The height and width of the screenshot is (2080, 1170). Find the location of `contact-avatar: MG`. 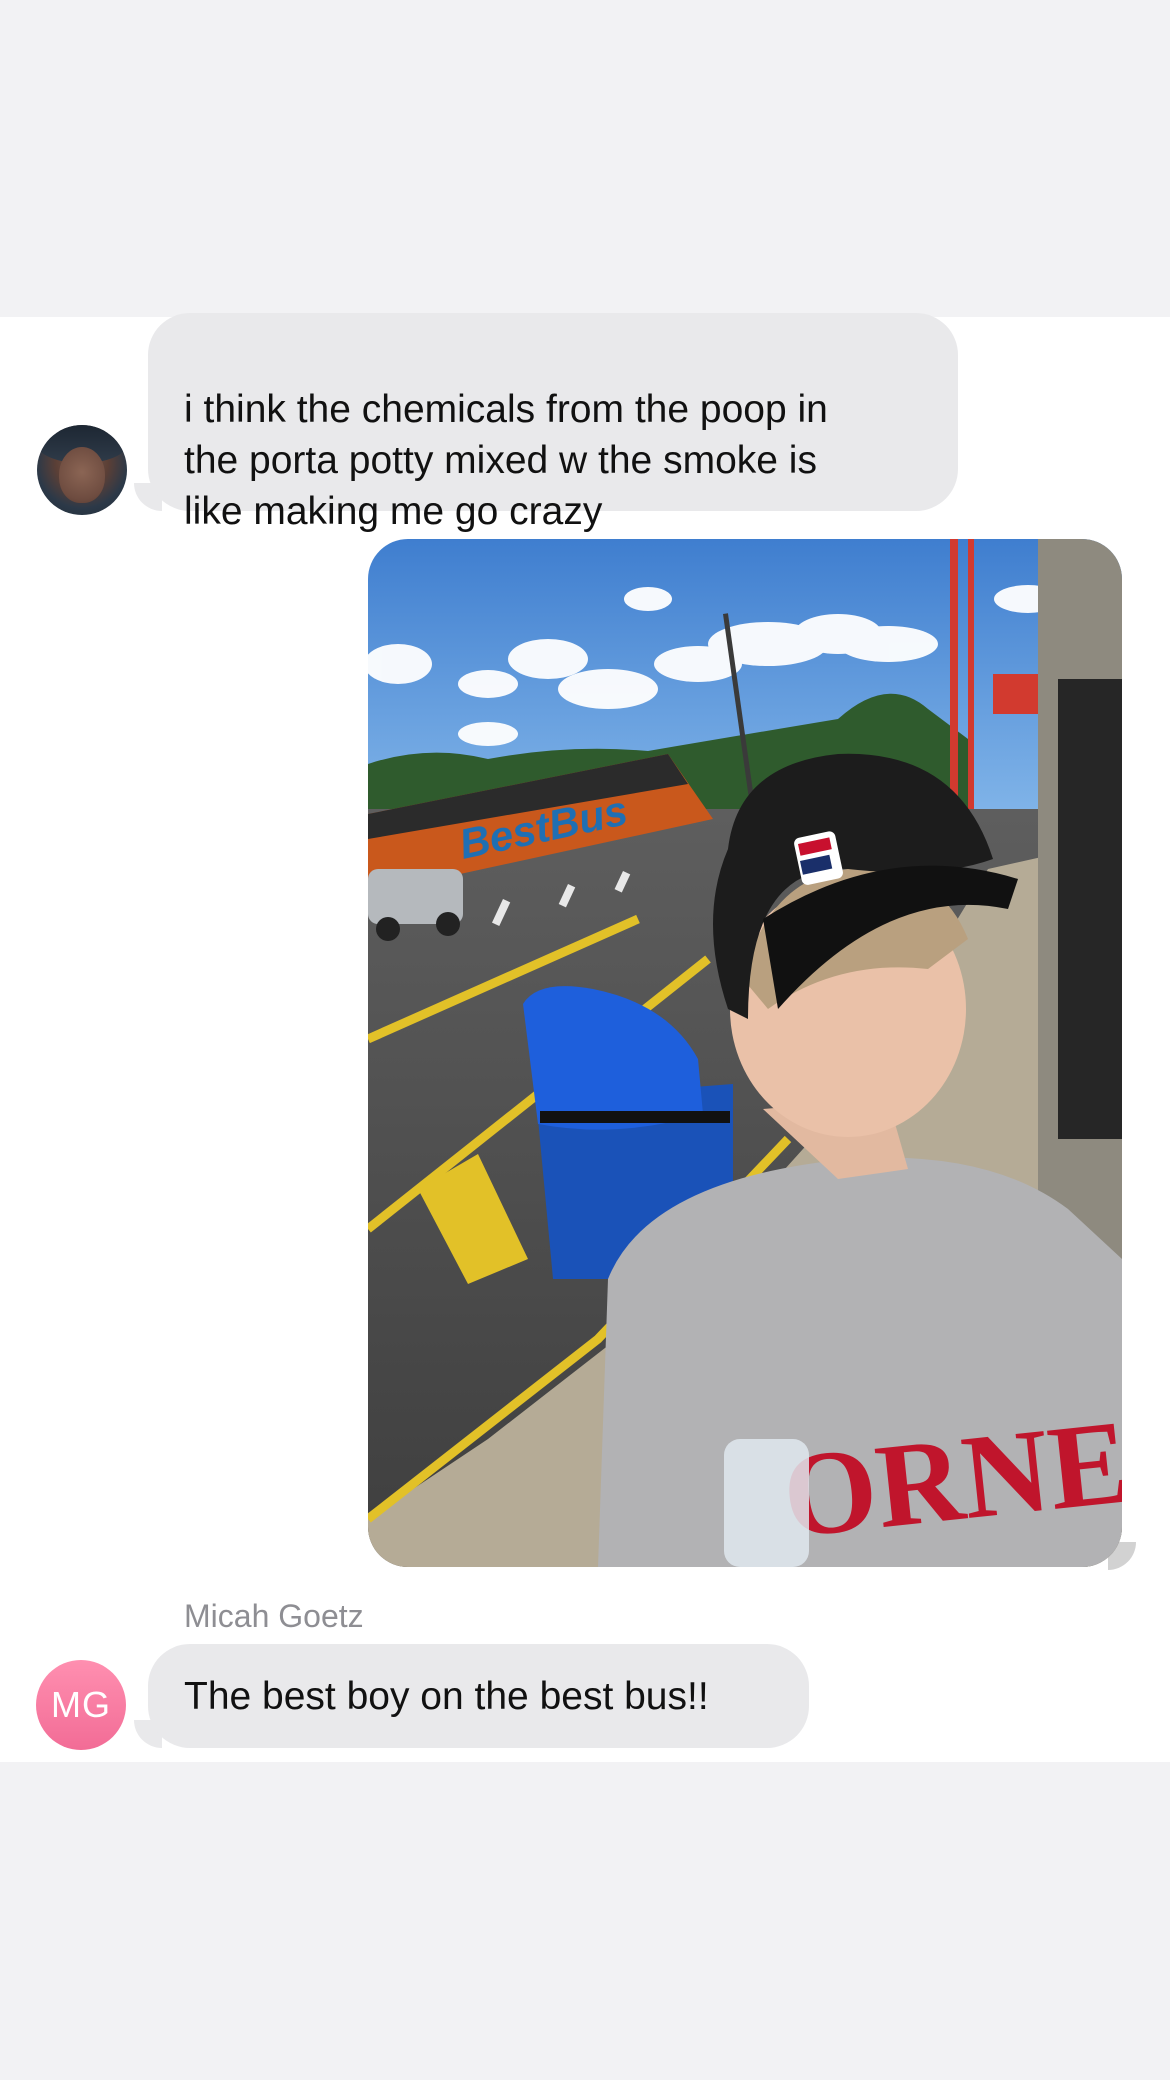

contact-avatar: MG is located at coordinates (81, 1705).